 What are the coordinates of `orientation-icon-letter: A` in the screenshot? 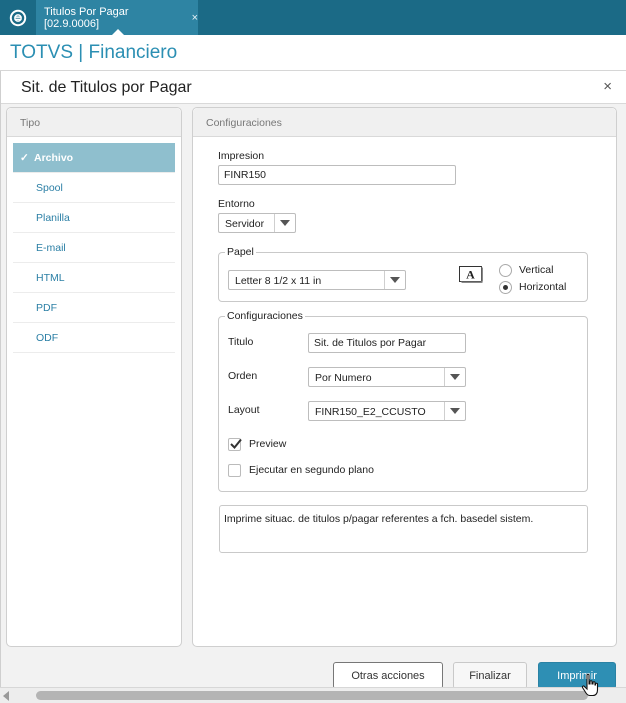 It's located at (470, 275).